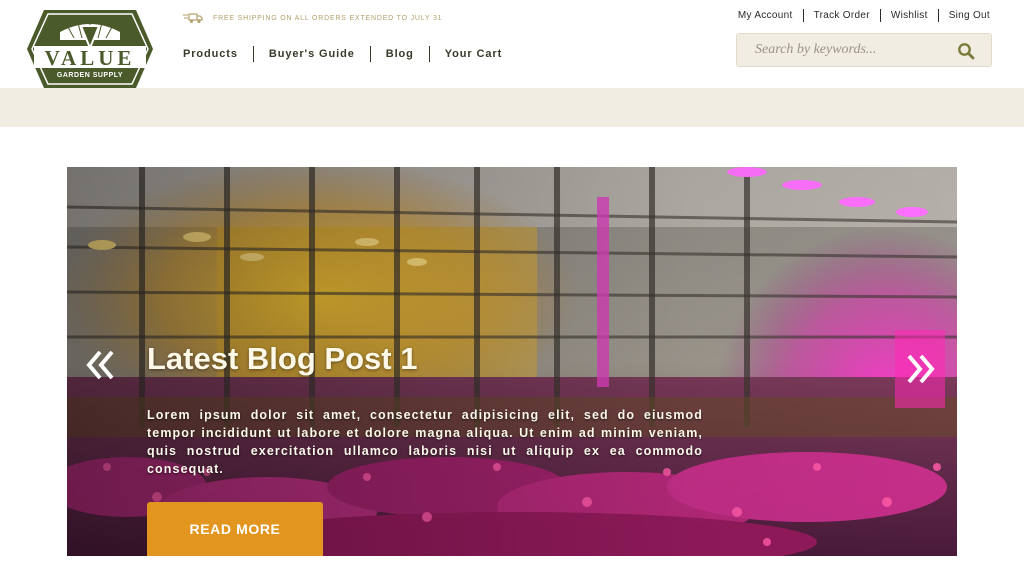 The width and height of the screenshot is (1024, 588). What do you see at coordinates (765, 15) in the screenshot?
I see `my-account-link: My Account` at bounding box center [765, 15].